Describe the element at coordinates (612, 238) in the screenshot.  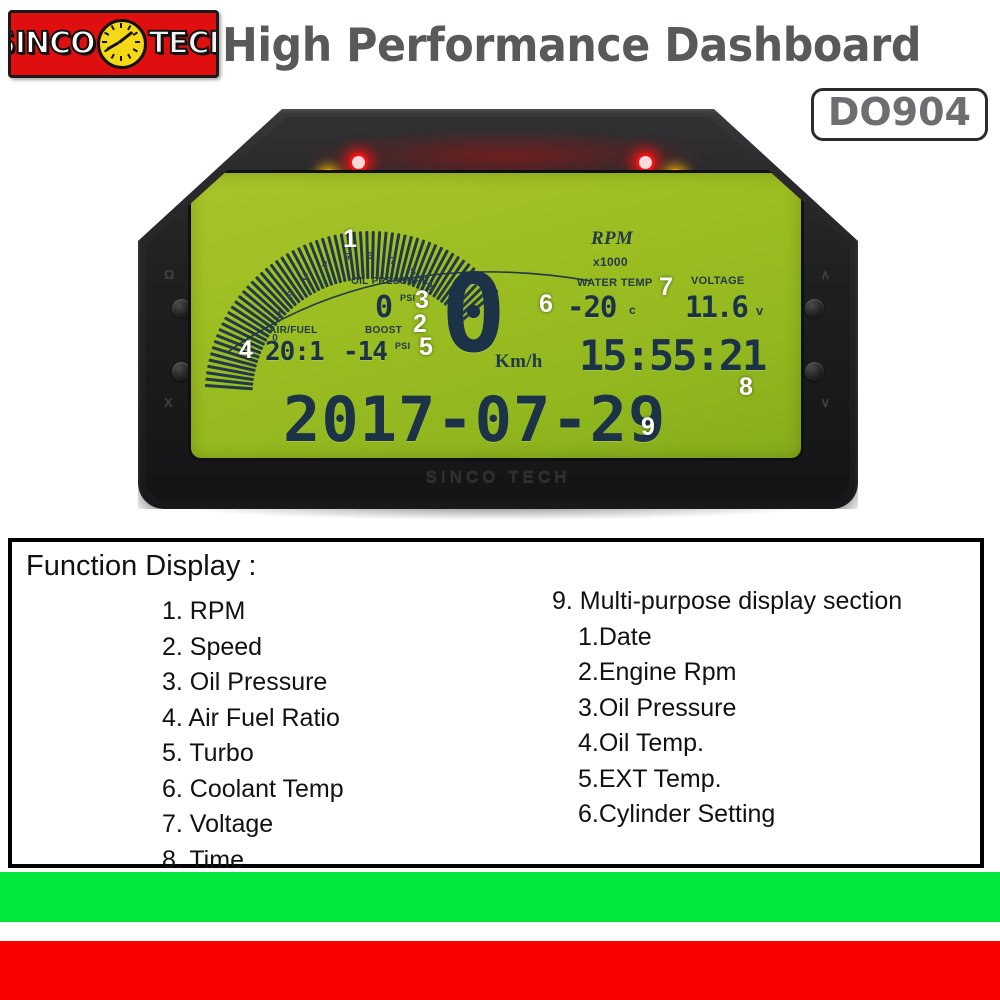
I see `rpm-label: RPM` at that location.